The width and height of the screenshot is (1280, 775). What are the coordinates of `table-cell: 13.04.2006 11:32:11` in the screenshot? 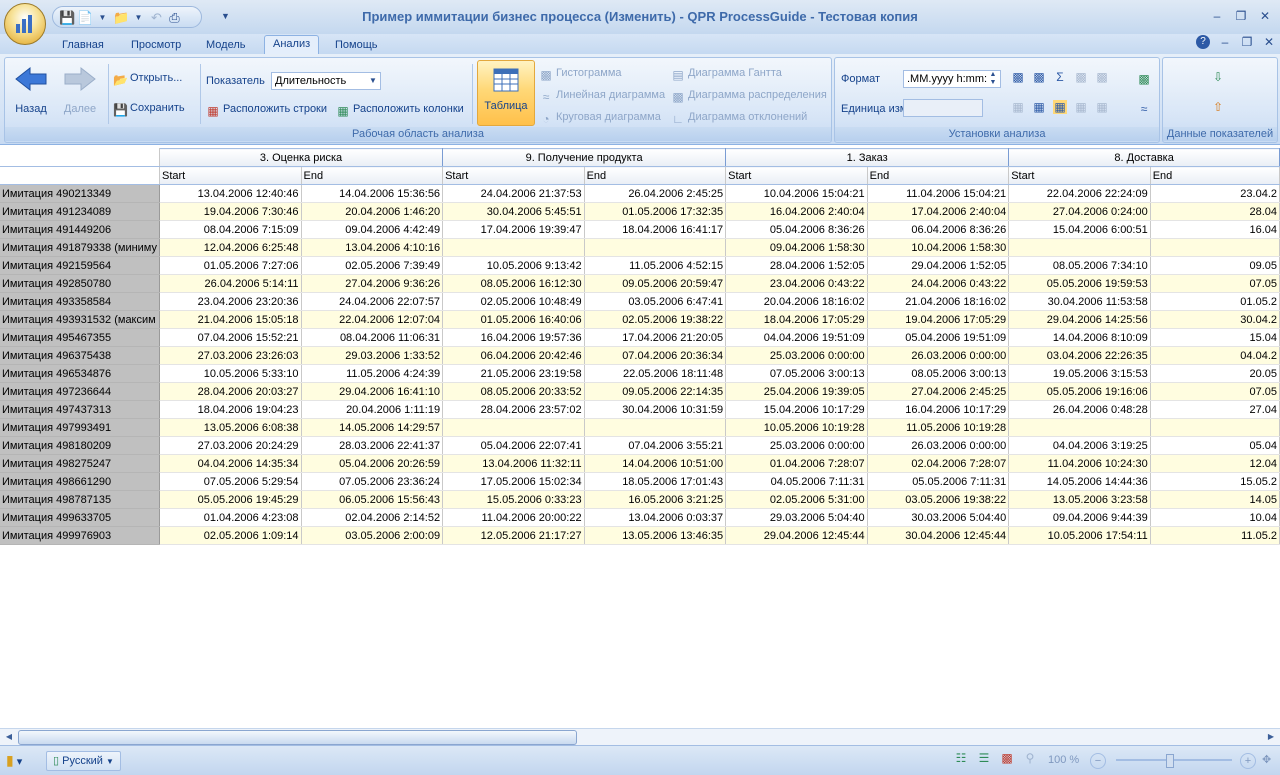 It's located at (513, 463).